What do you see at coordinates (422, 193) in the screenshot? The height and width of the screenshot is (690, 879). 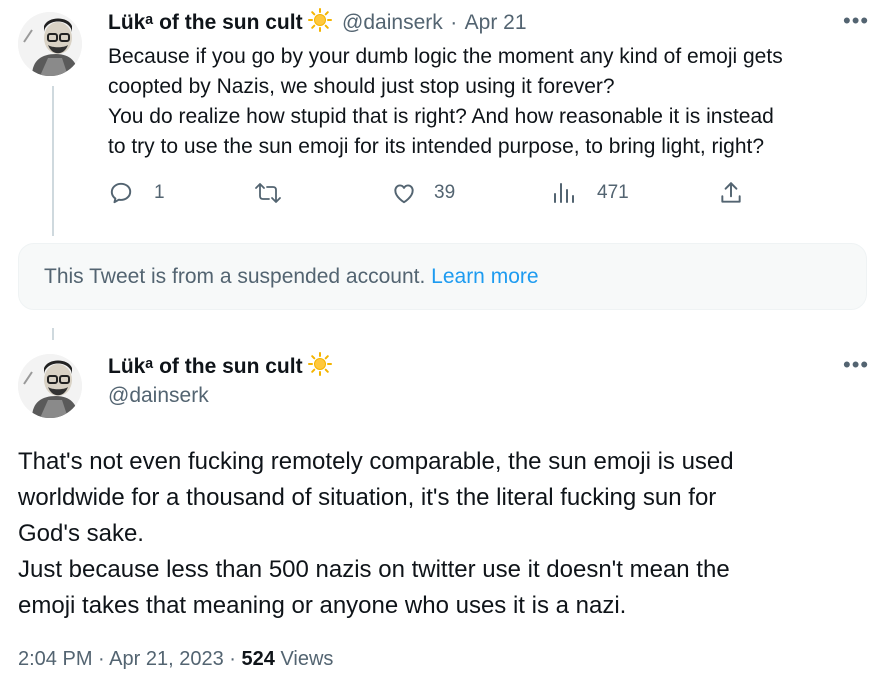 I see `like-button: 39` at bounding box center [422, 193].